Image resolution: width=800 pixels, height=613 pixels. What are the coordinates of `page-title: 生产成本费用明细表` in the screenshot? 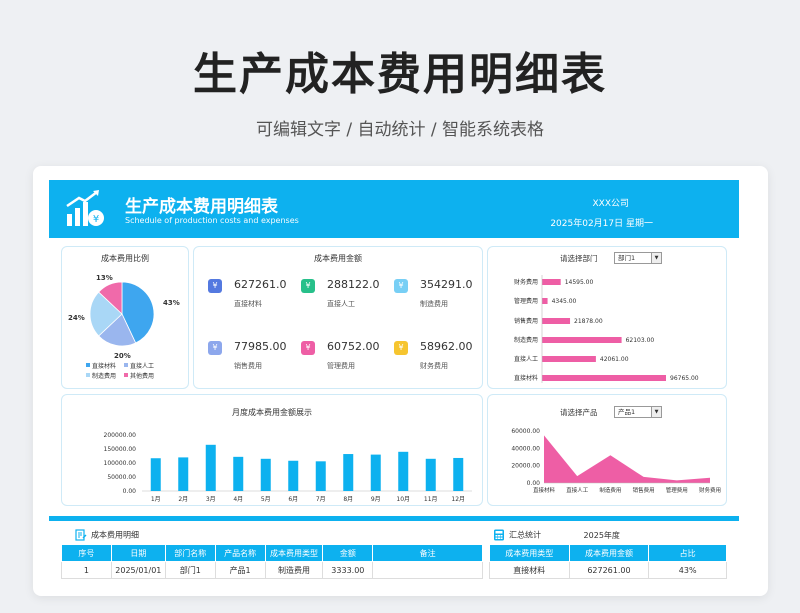 It's located at (400, 74).